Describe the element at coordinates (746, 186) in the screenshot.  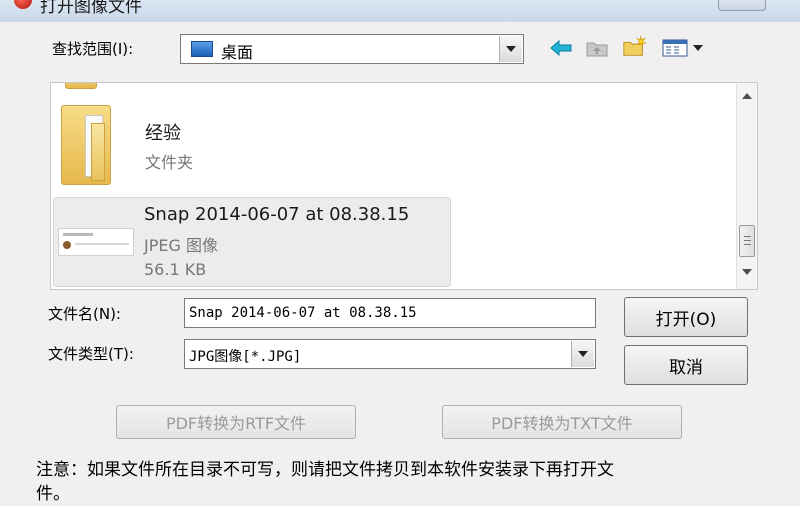
I see `vertical-scrollbar` at that location.